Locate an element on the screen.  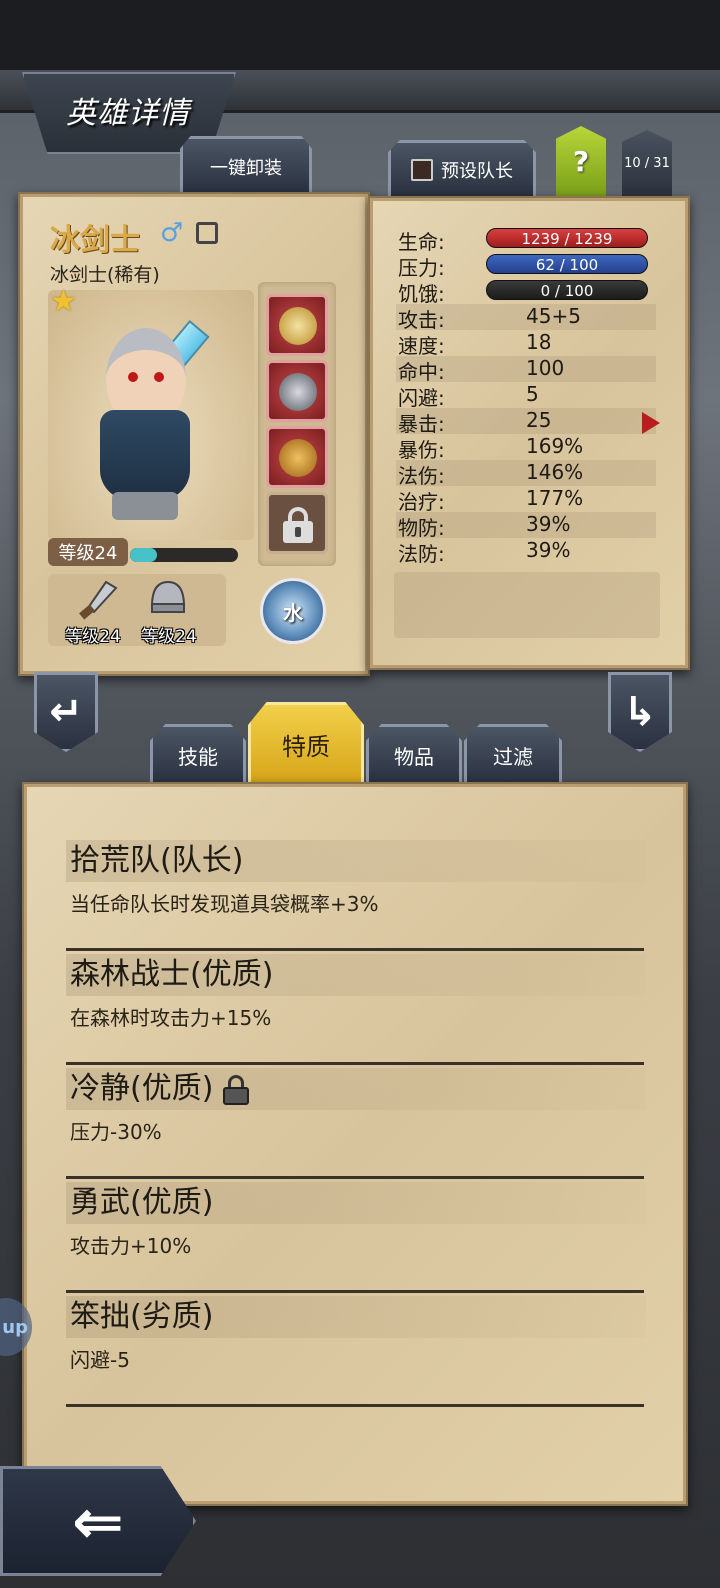
stat-label: 治疗: is located at coordinates (421, 502).